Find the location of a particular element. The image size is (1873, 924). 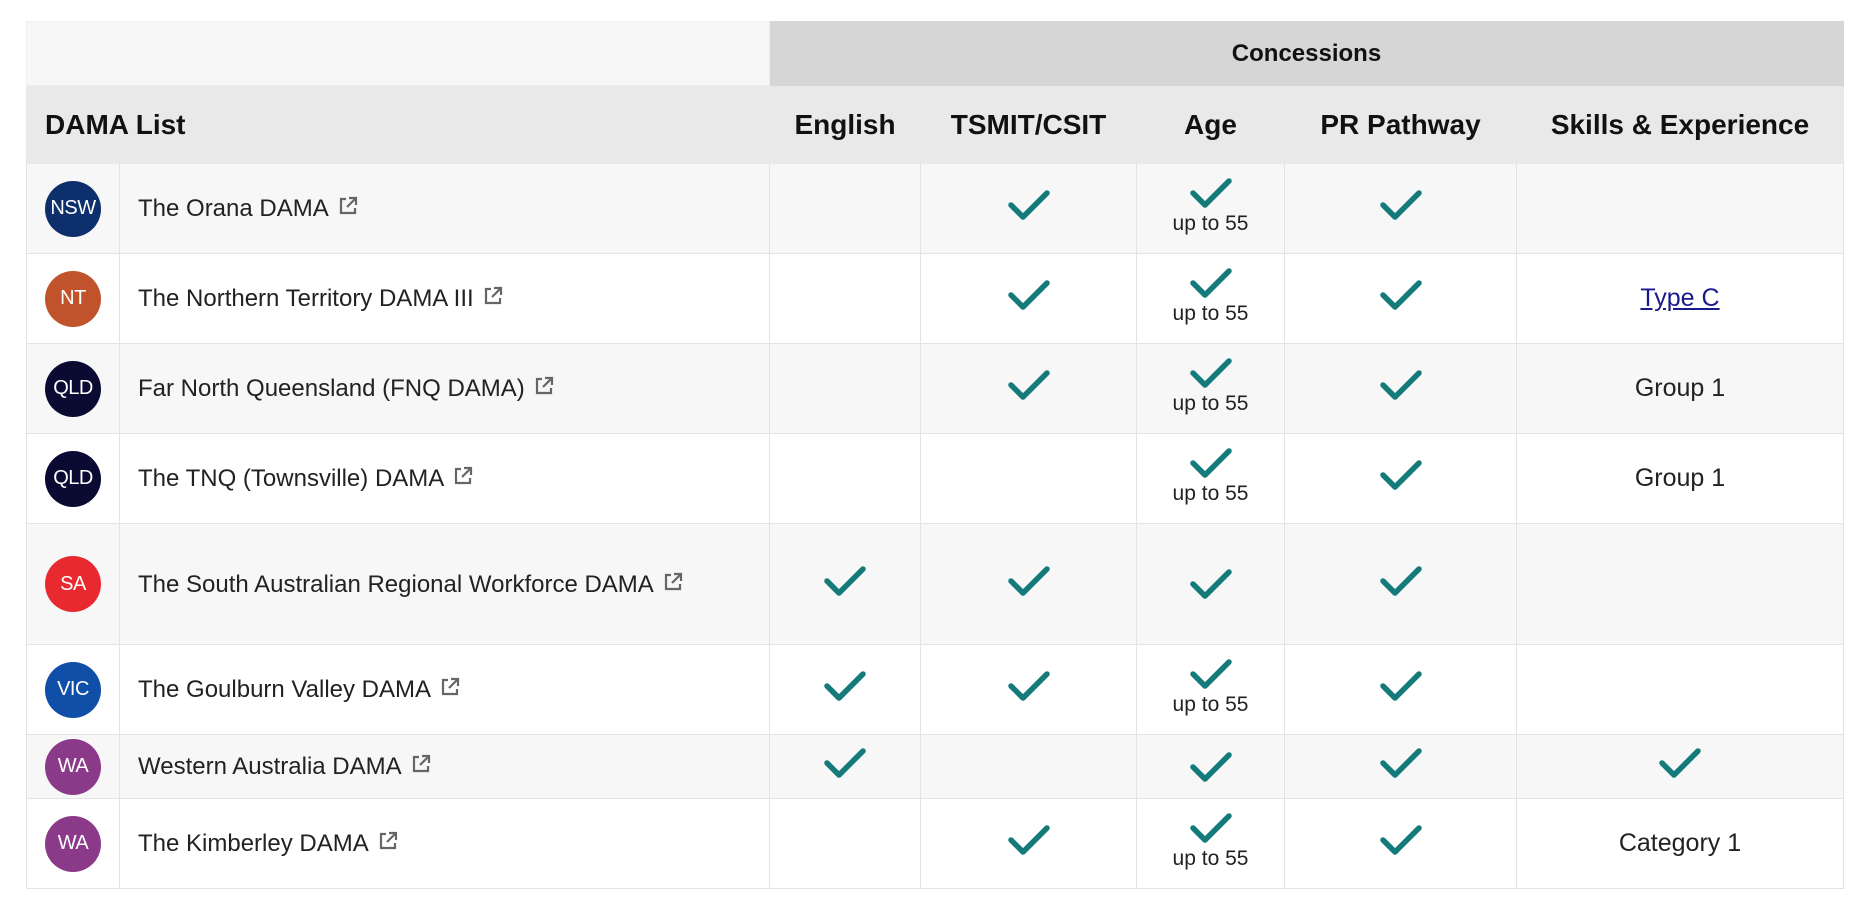

dama-name-cell: The Kimberley DAMA is located at coordinates (444, 843).